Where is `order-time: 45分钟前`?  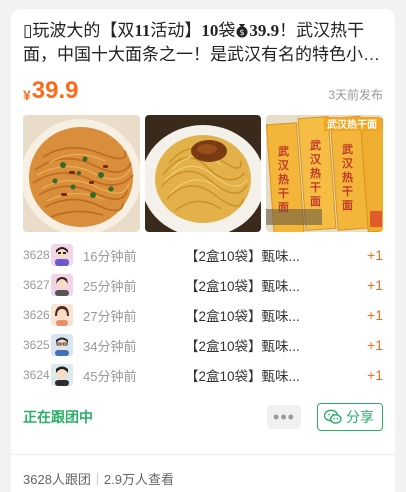
order-time: 45分钟前 is located at coordinates (110, 376).